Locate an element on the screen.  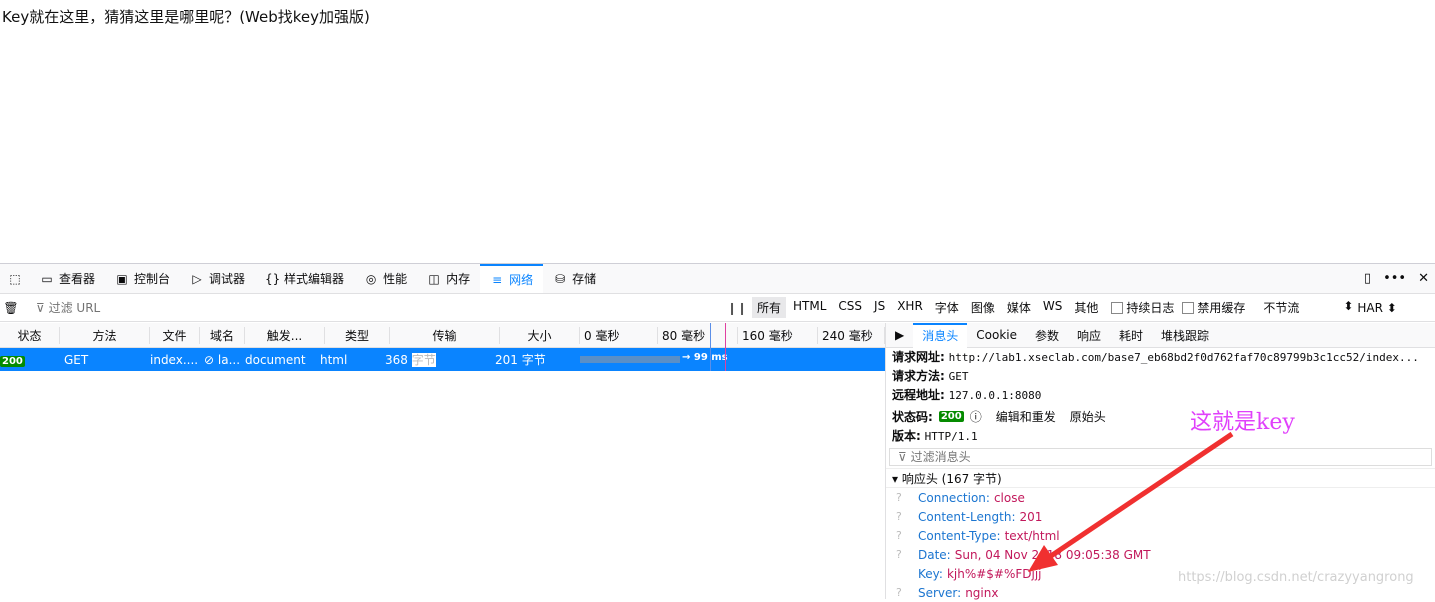
waterfall-bar is located at coordinates (630, 359).